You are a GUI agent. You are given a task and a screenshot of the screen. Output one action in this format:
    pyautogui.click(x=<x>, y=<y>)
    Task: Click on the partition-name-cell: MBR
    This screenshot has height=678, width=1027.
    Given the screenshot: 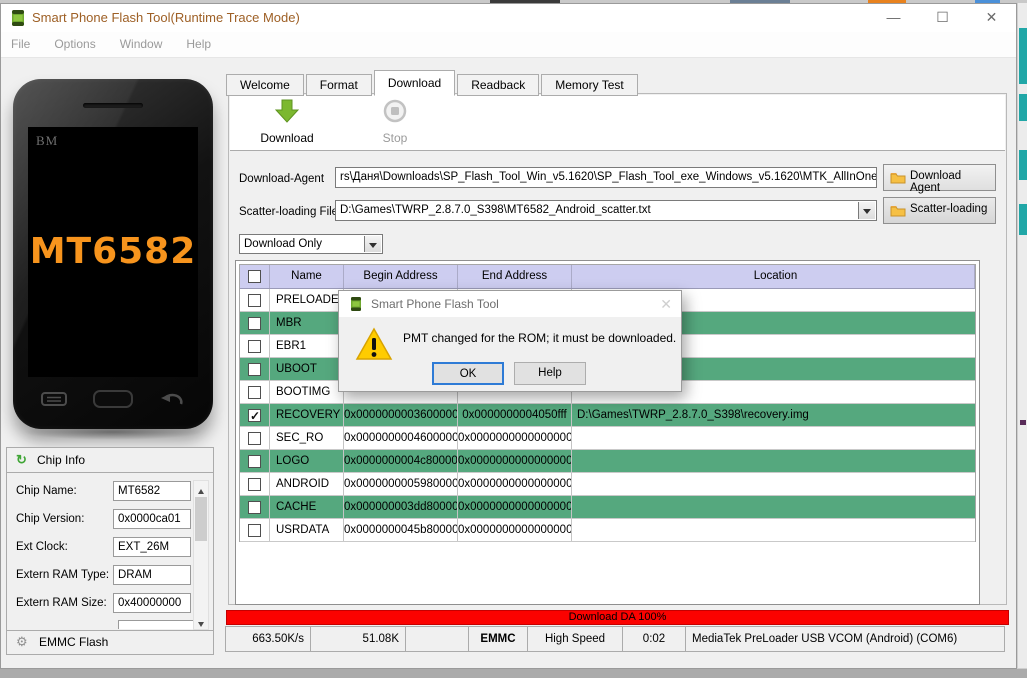 What is the action you would take?
    pyautogui.click(x=307, y=323)
    